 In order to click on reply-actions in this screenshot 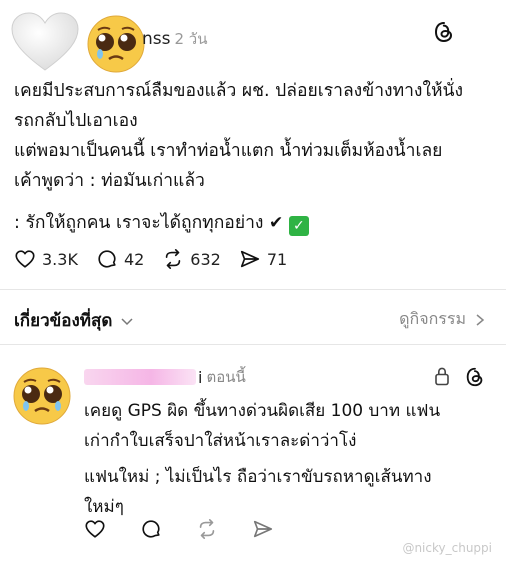, I will do `click(196, 529)`.